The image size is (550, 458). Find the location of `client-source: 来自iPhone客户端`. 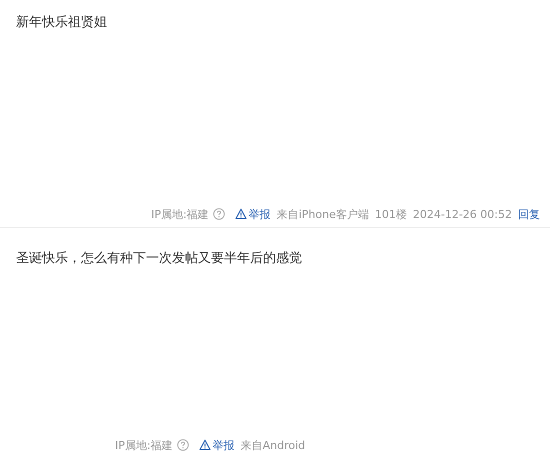

client-source: 来自iPhone客户端 is located at coordinates (322, 214).